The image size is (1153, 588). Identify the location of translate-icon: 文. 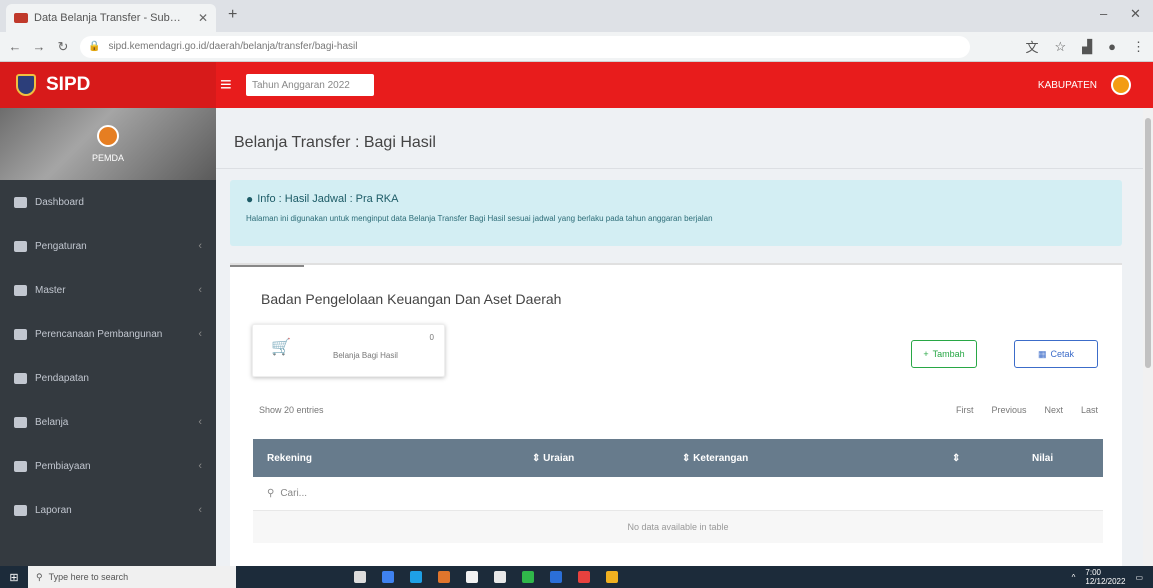
(1031, 46).